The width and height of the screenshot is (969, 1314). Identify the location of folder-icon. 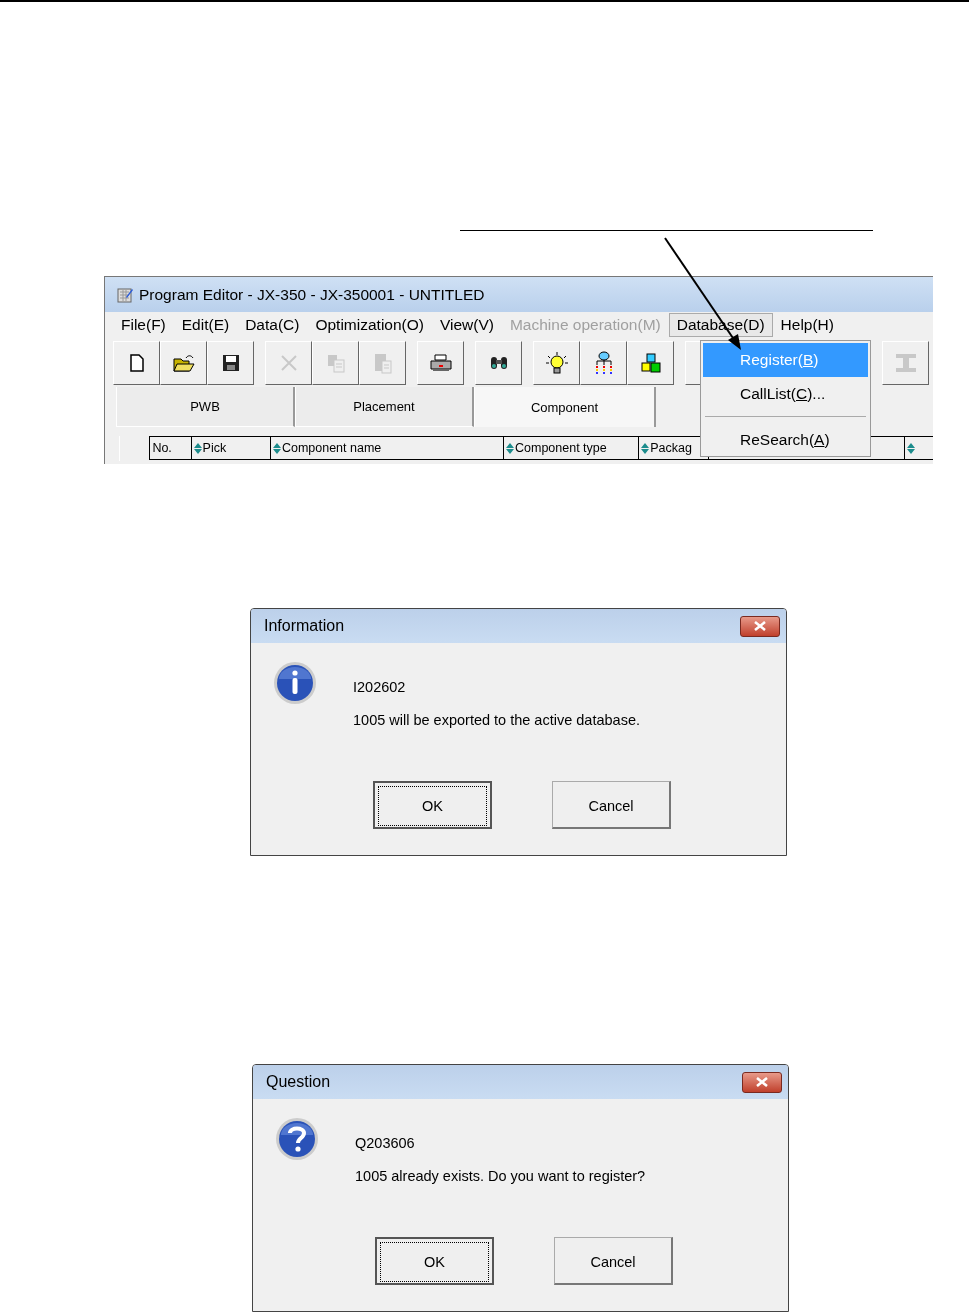
(183, 363).